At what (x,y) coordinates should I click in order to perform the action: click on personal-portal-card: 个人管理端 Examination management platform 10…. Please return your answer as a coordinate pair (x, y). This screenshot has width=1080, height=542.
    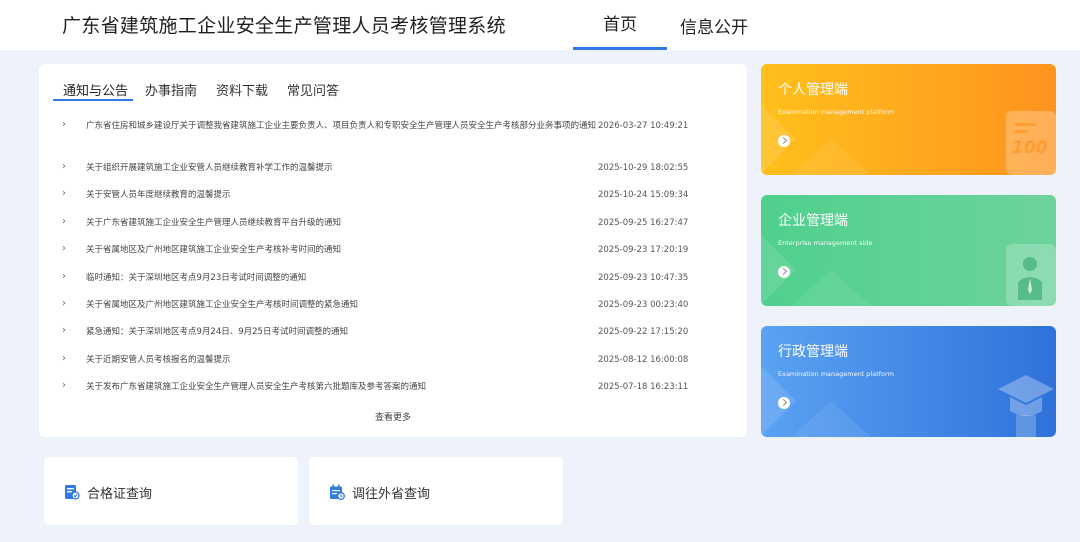
    Looking at the image, I should click on (908, 119).